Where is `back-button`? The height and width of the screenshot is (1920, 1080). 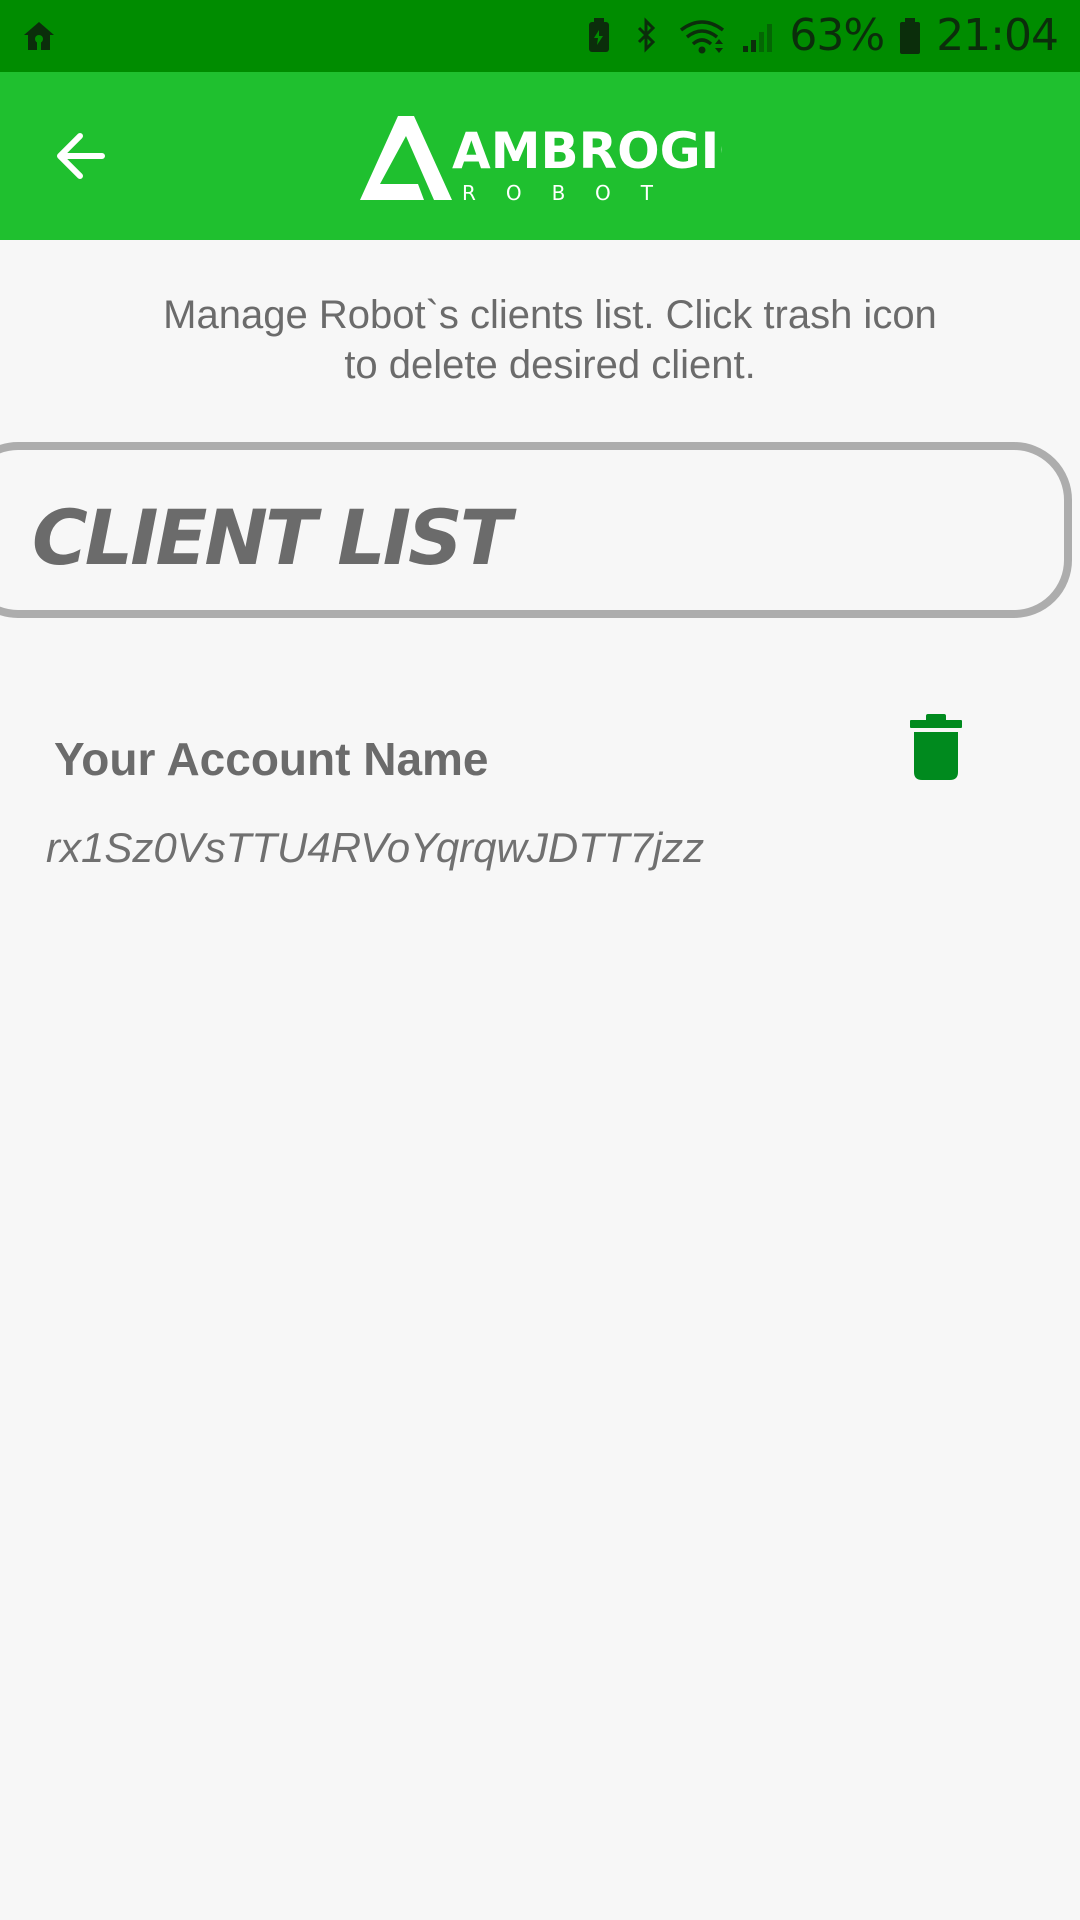
back-button is located at coordinates (80, 156).